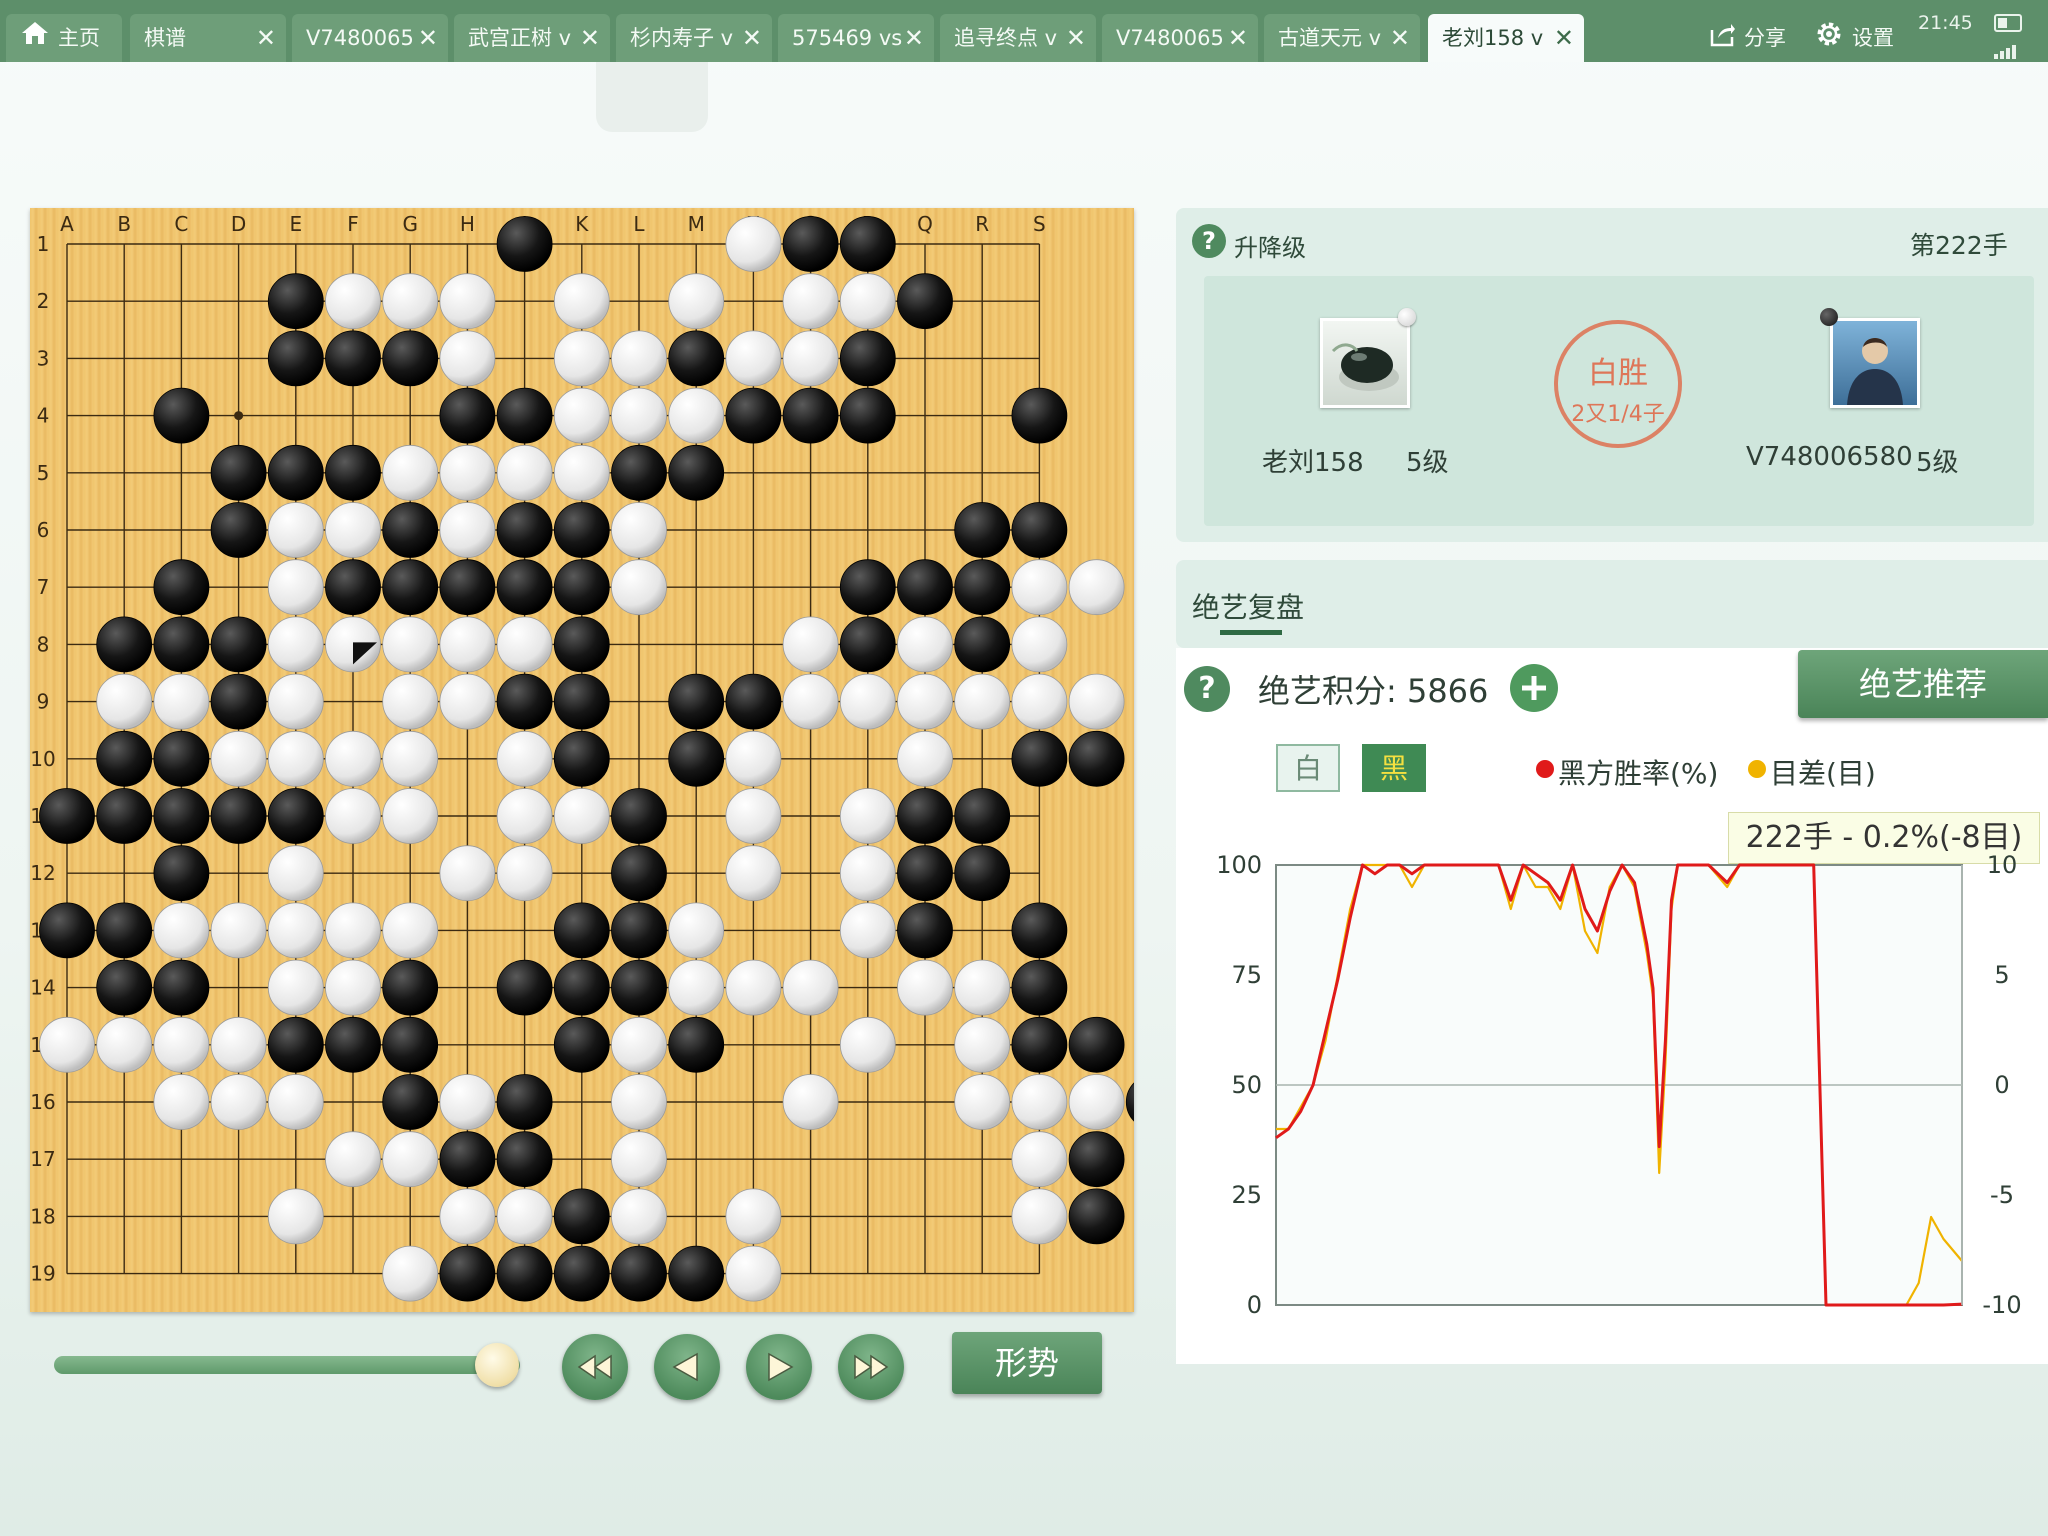 This screenshot has height=1536, width=2048. I want to click on add-points-button, so click(1534, 688).